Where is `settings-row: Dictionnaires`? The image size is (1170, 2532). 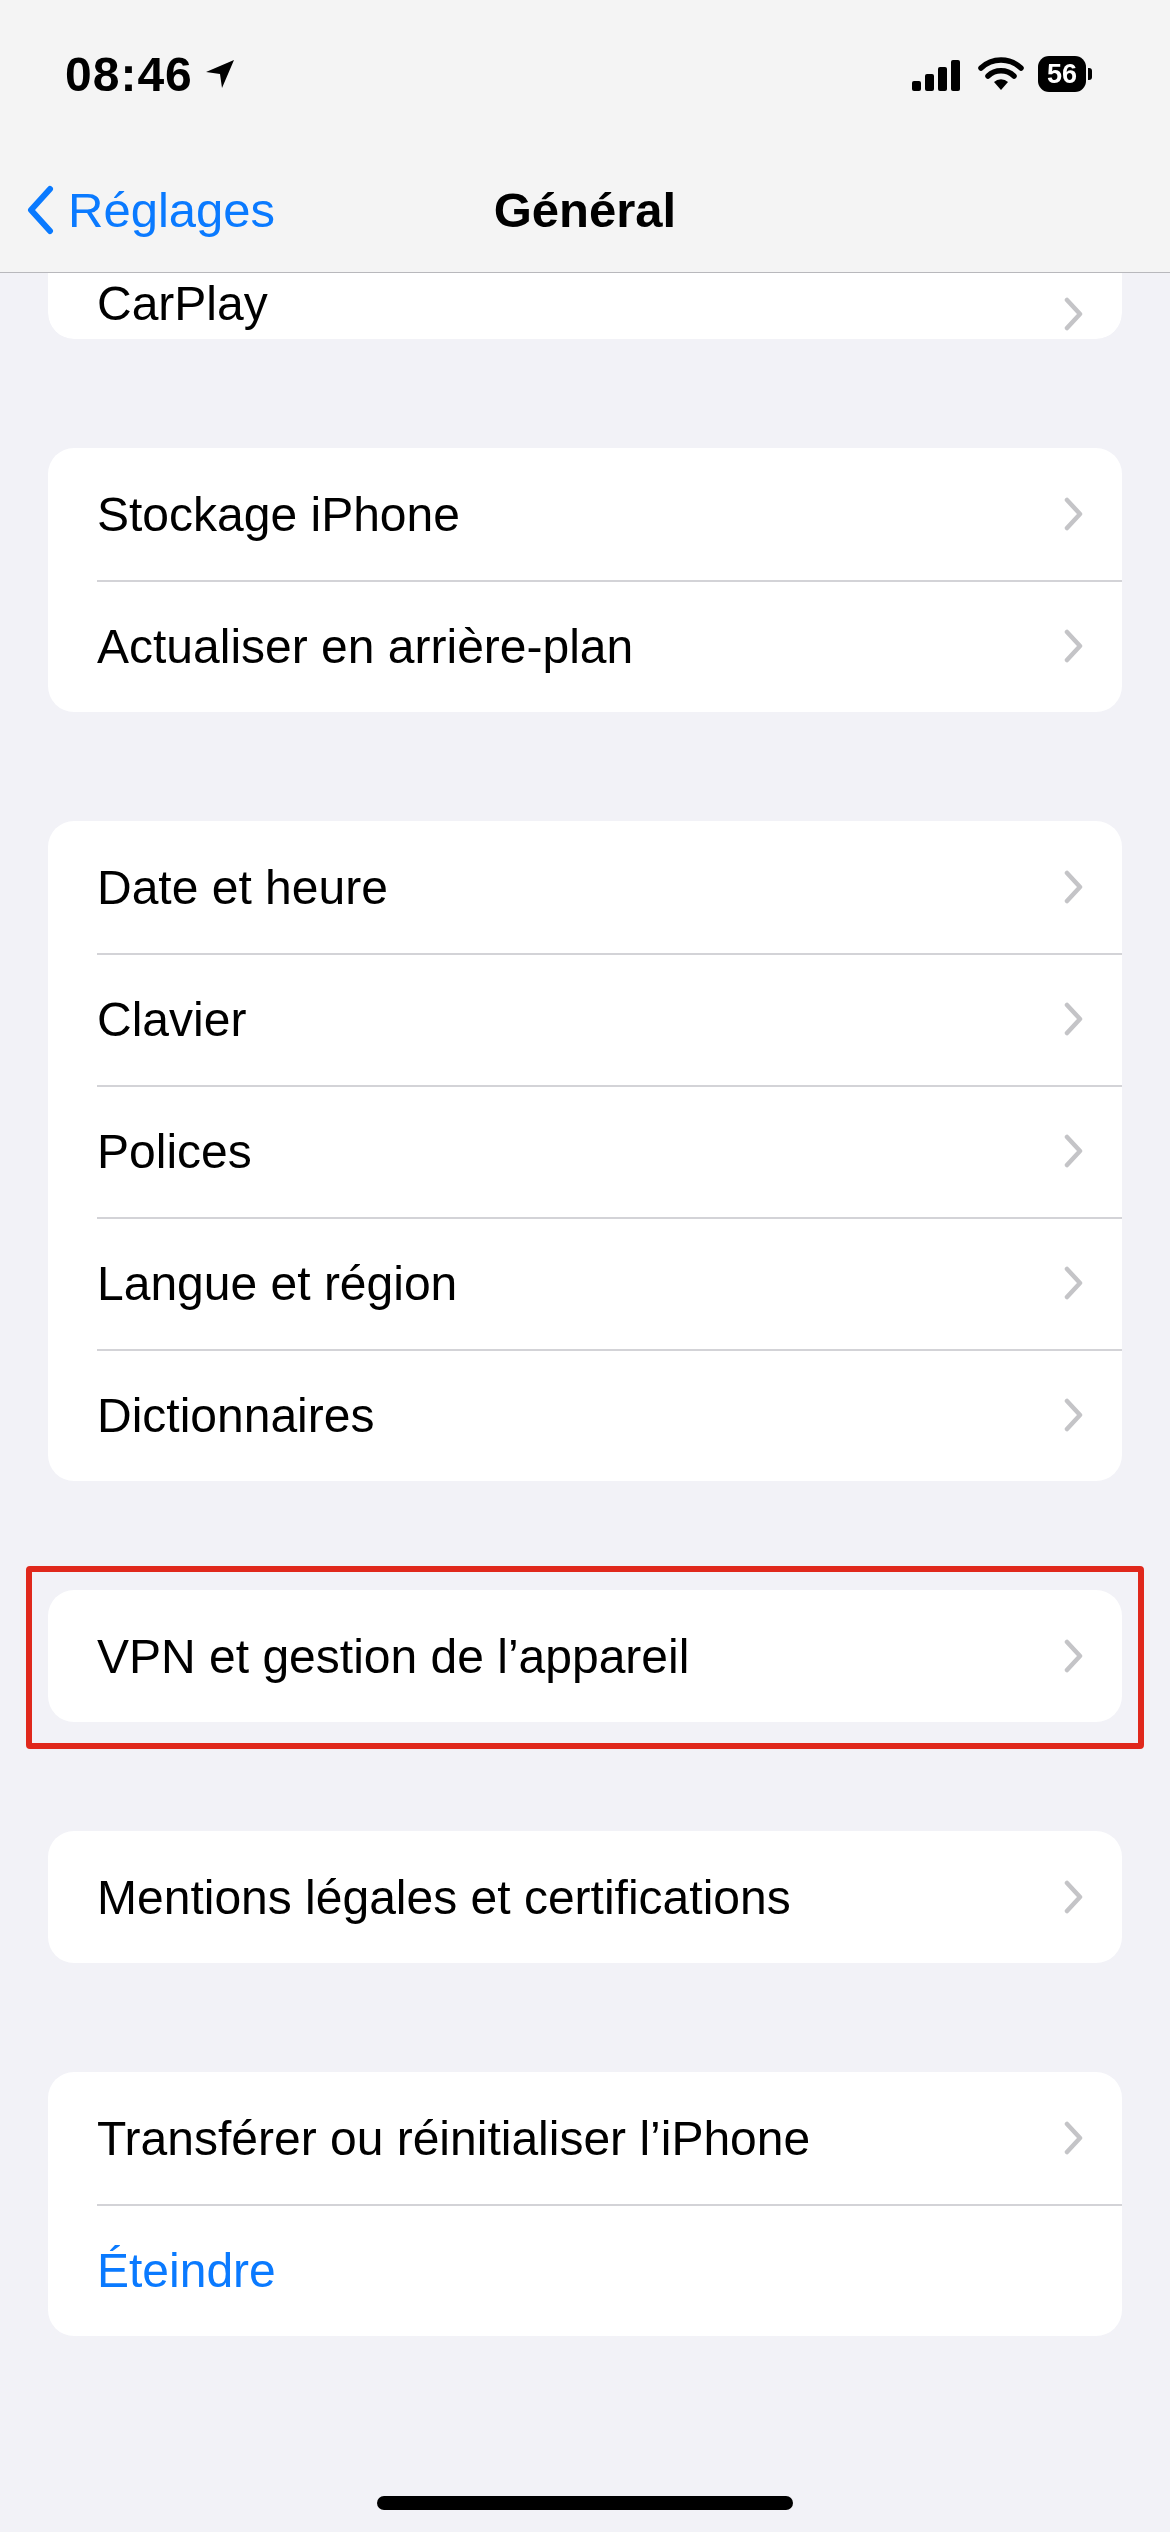
settings-row: Dictionnaires is located at coordinates (585, 1415).